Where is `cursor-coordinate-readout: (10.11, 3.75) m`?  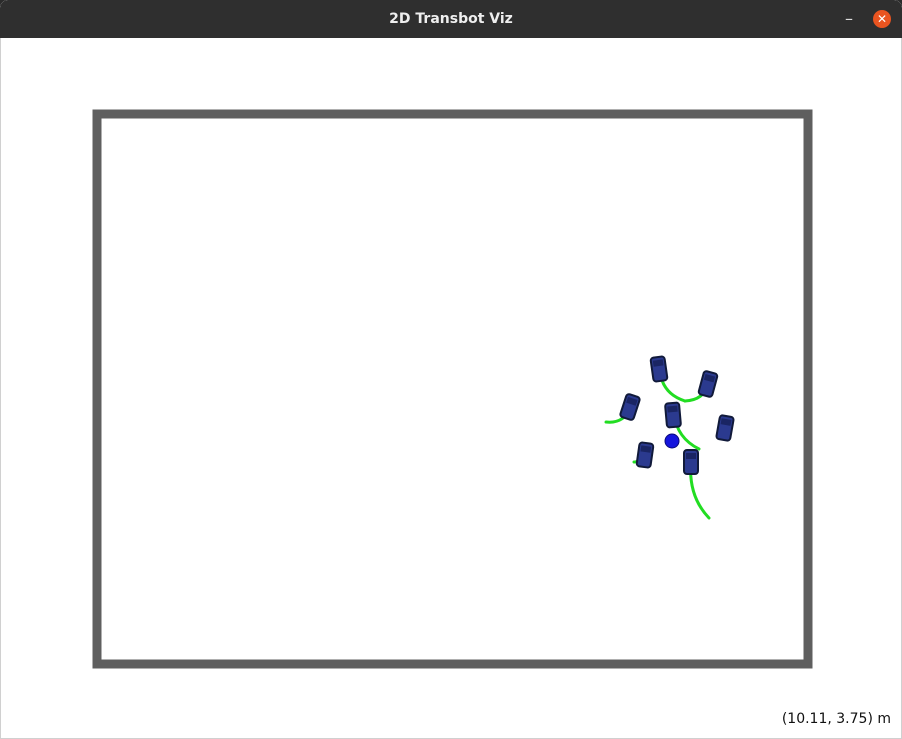
cursor-coordinate-readout: (10.11, 3.75) m is located at coordinates (836, 719).